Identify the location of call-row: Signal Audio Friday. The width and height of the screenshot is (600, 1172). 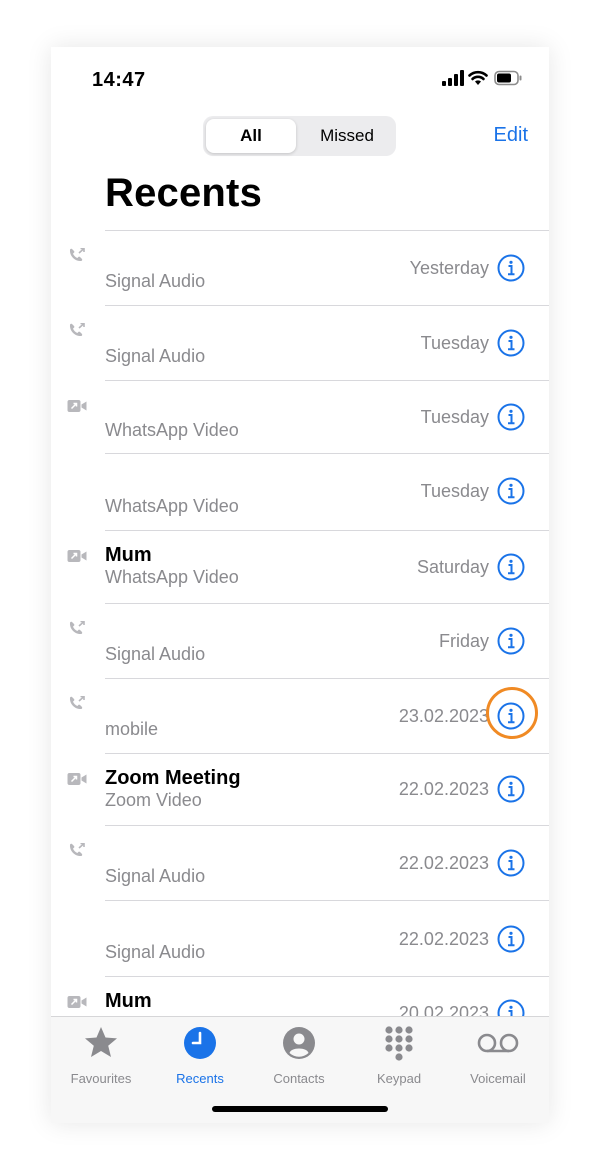
(300, 640).